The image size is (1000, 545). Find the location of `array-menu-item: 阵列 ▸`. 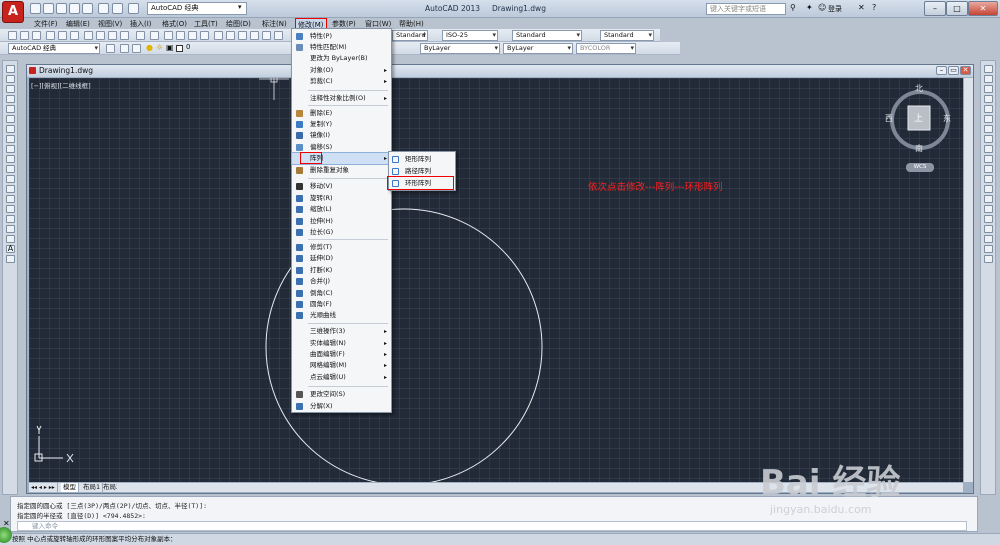

array-menu-item: 阵列 ▸ is located at coordinates (341, 158).